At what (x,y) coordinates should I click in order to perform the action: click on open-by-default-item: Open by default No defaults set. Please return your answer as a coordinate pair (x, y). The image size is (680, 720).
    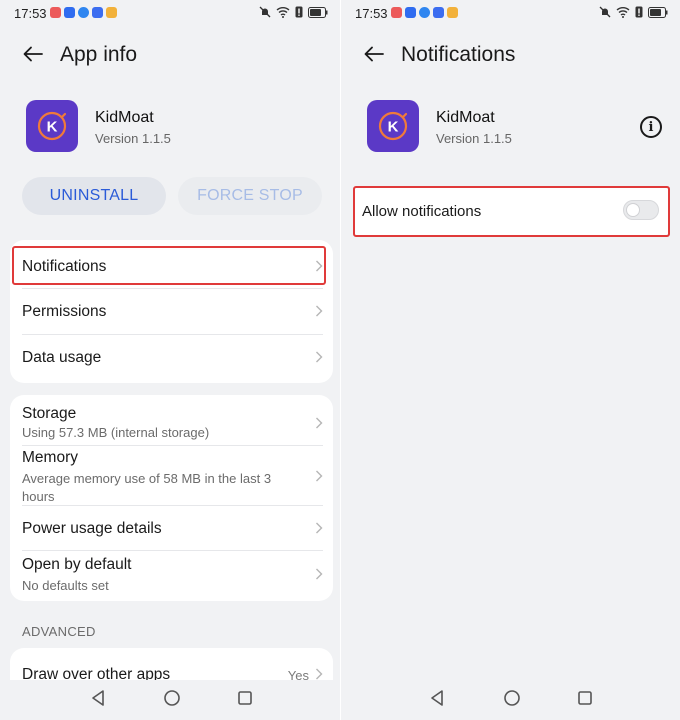
    Looking at the image, I should click on (172, 576).